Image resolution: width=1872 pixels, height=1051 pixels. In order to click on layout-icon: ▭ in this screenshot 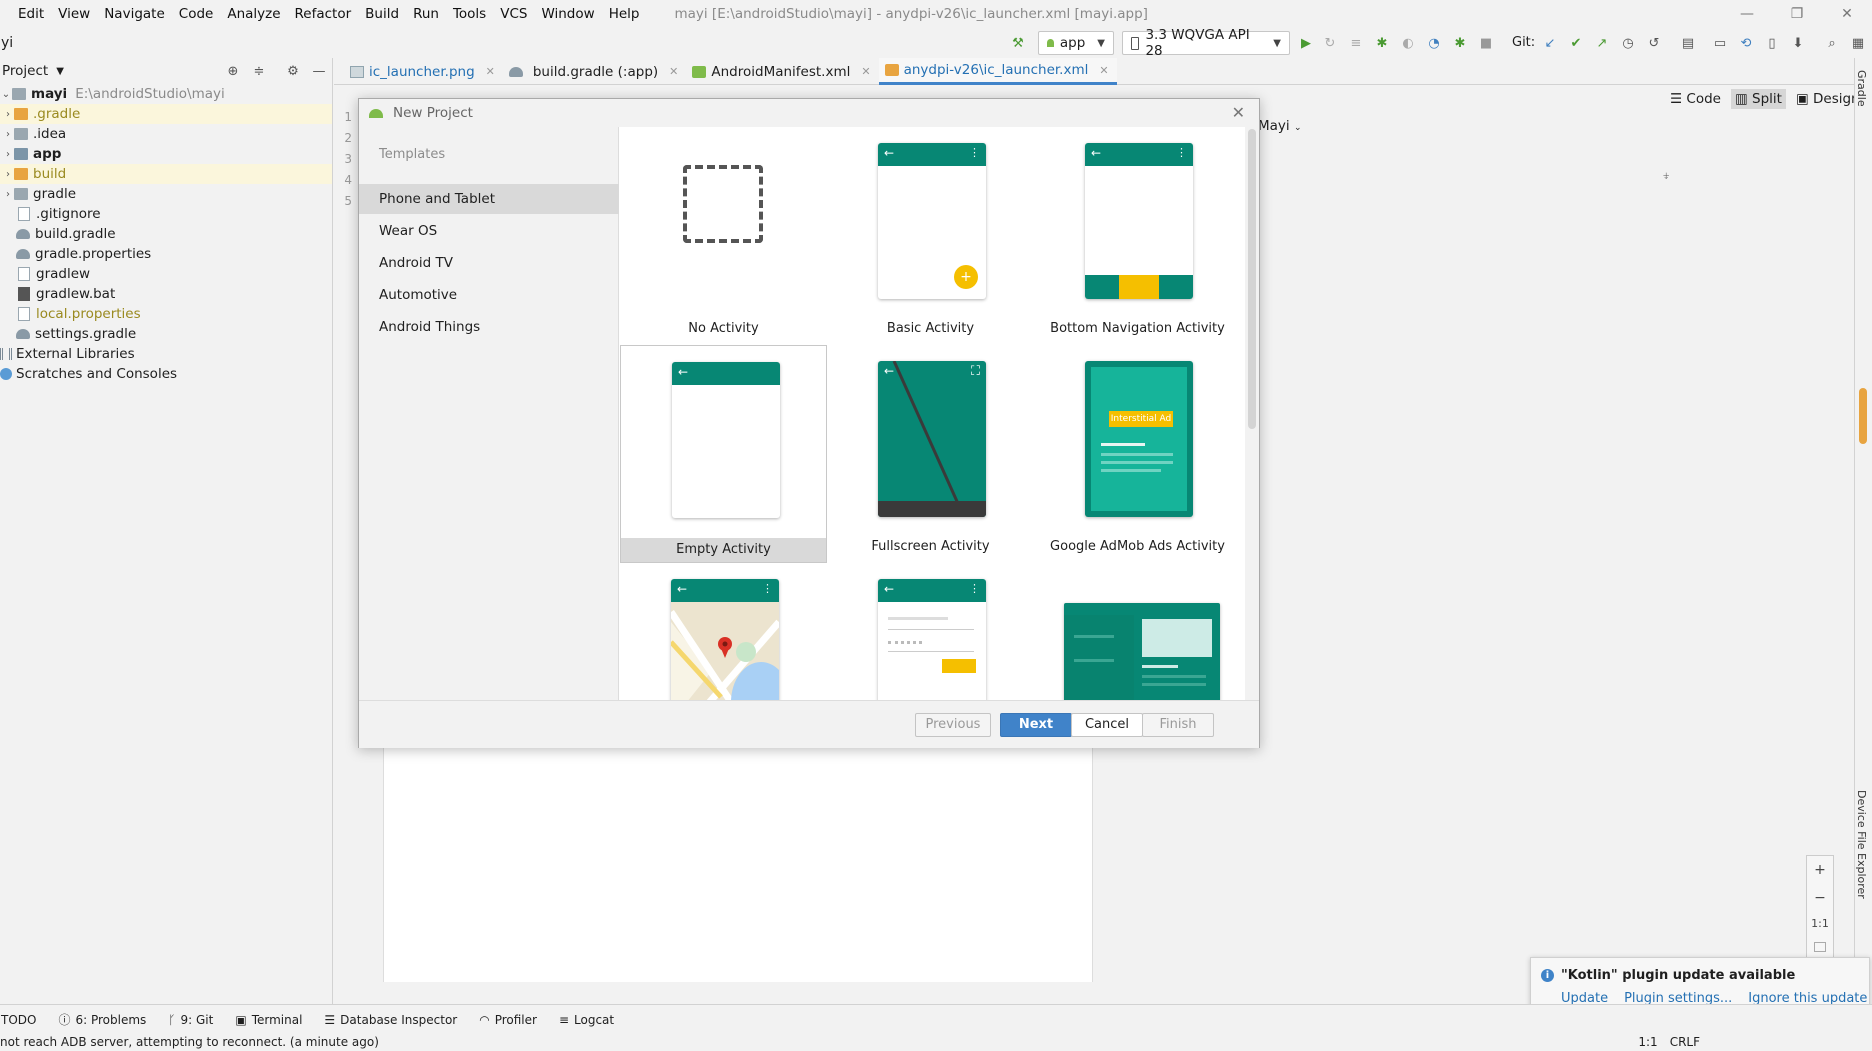, I will do `click(1720, 43)`.